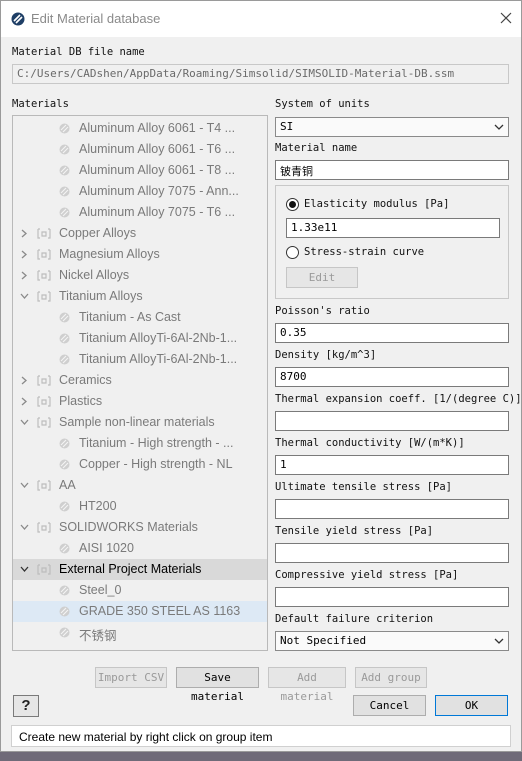 The image size is (522, 761). I want to click on tree-item-label: Nickel Alloys, so click(94, 275).